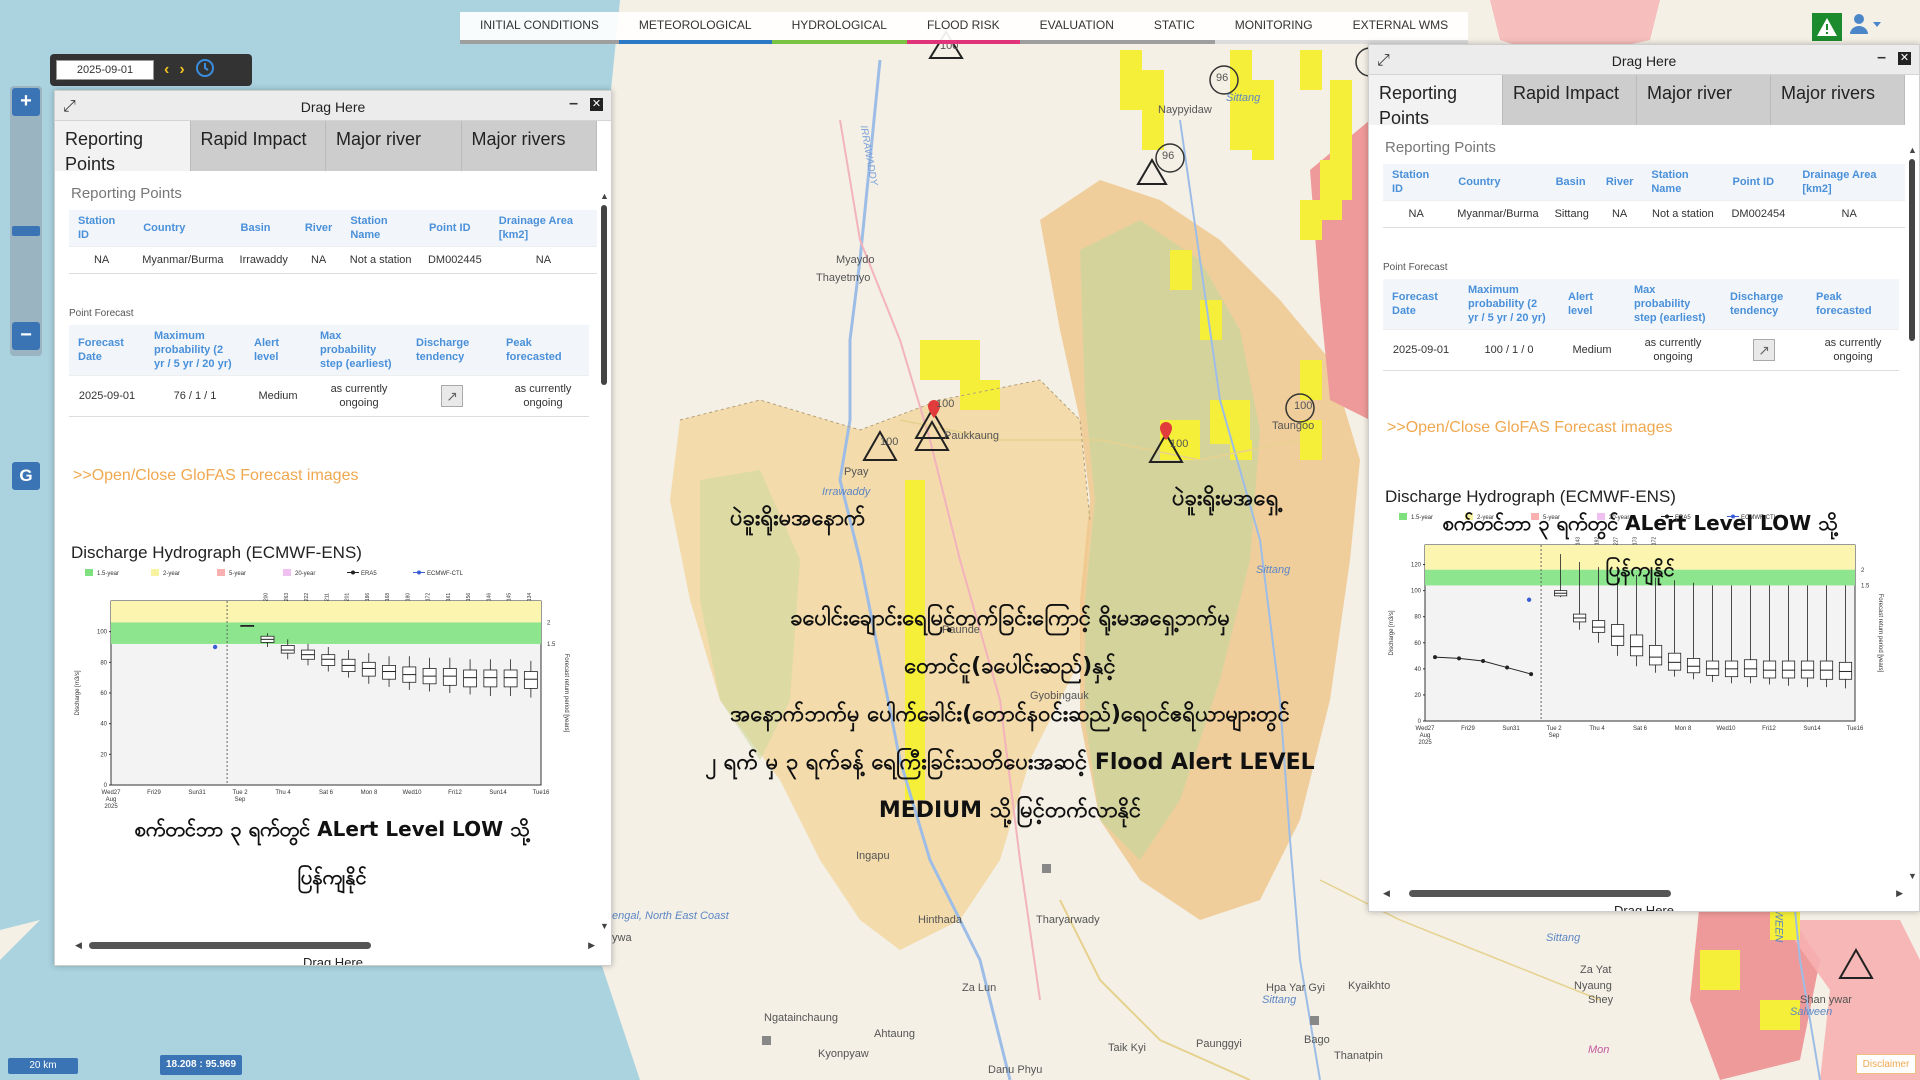 The width and height of the screenshot is (1920, 1080). I want to click on date-toolbar: 2025-09-01 ‹ ›, so click(151, 70).